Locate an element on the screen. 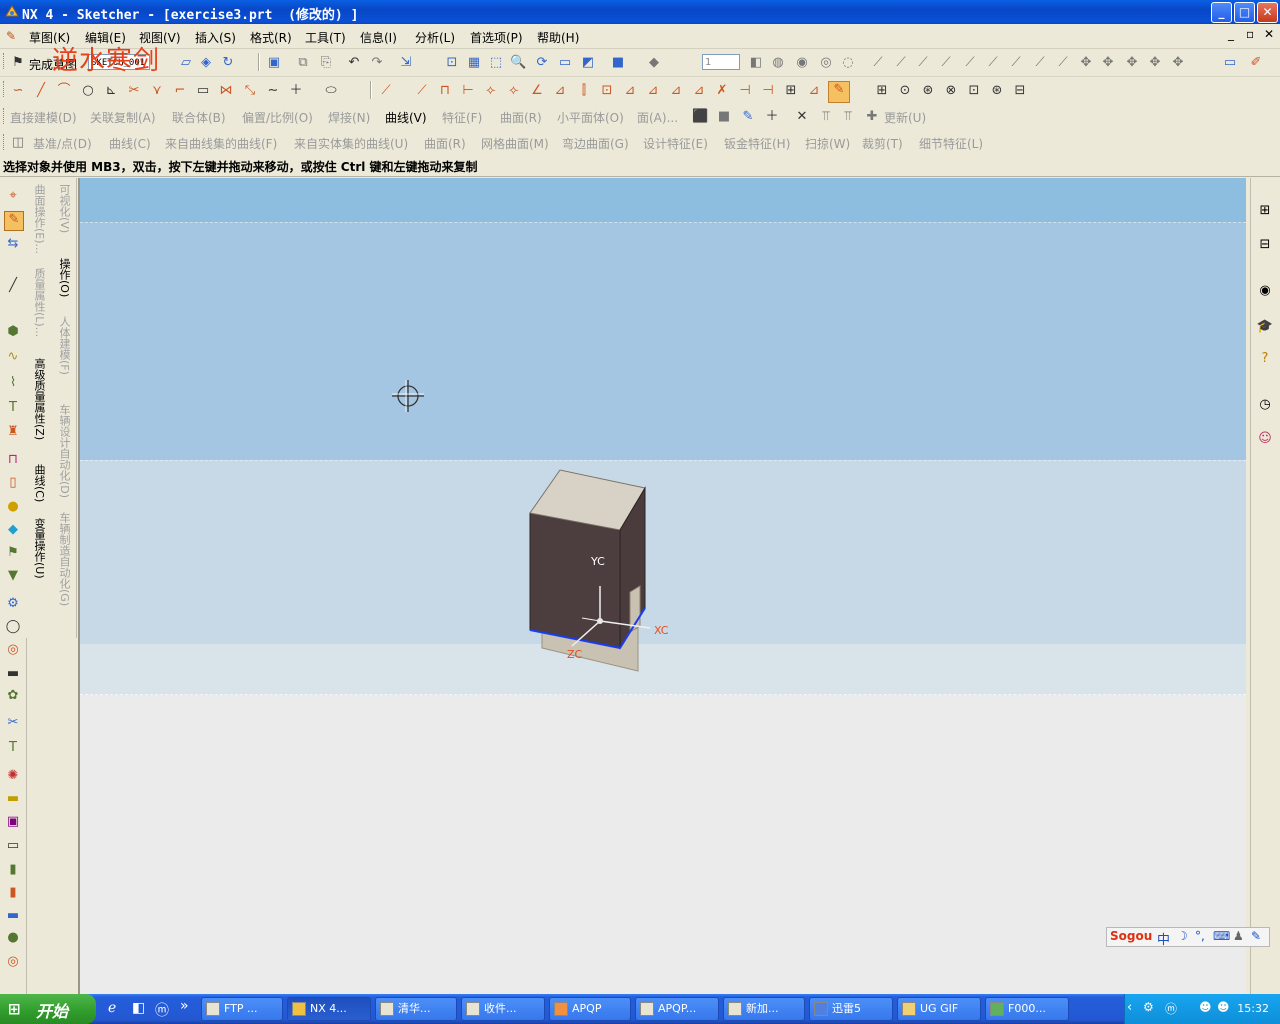  fit-icon: ⊡ is located at coordinates (452, 63).